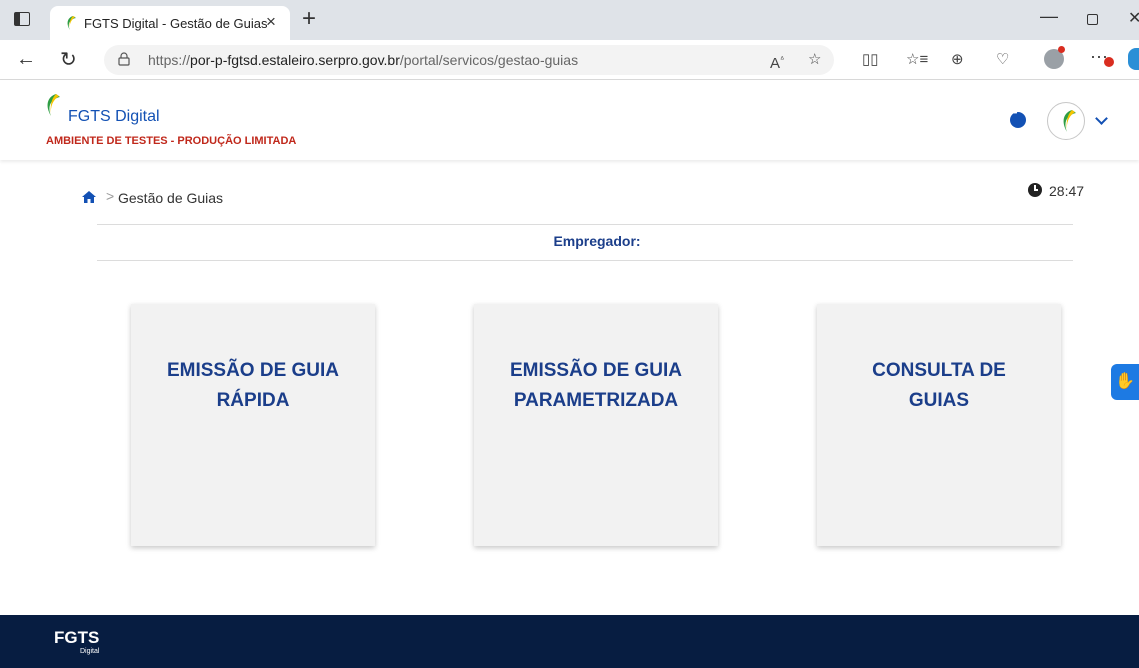  I want to click on footer-logo-sub: Digital, so click(90, 651).